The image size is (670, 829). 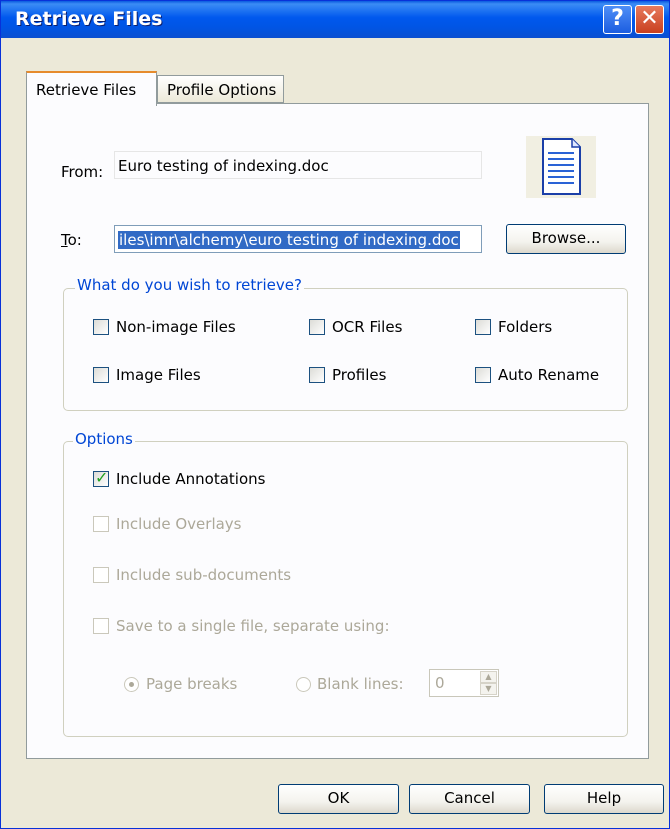 What do you see at coordinates (317, 375) in the screenshot?
I see `profiles-checkbox` at bounding box center [317, 375].